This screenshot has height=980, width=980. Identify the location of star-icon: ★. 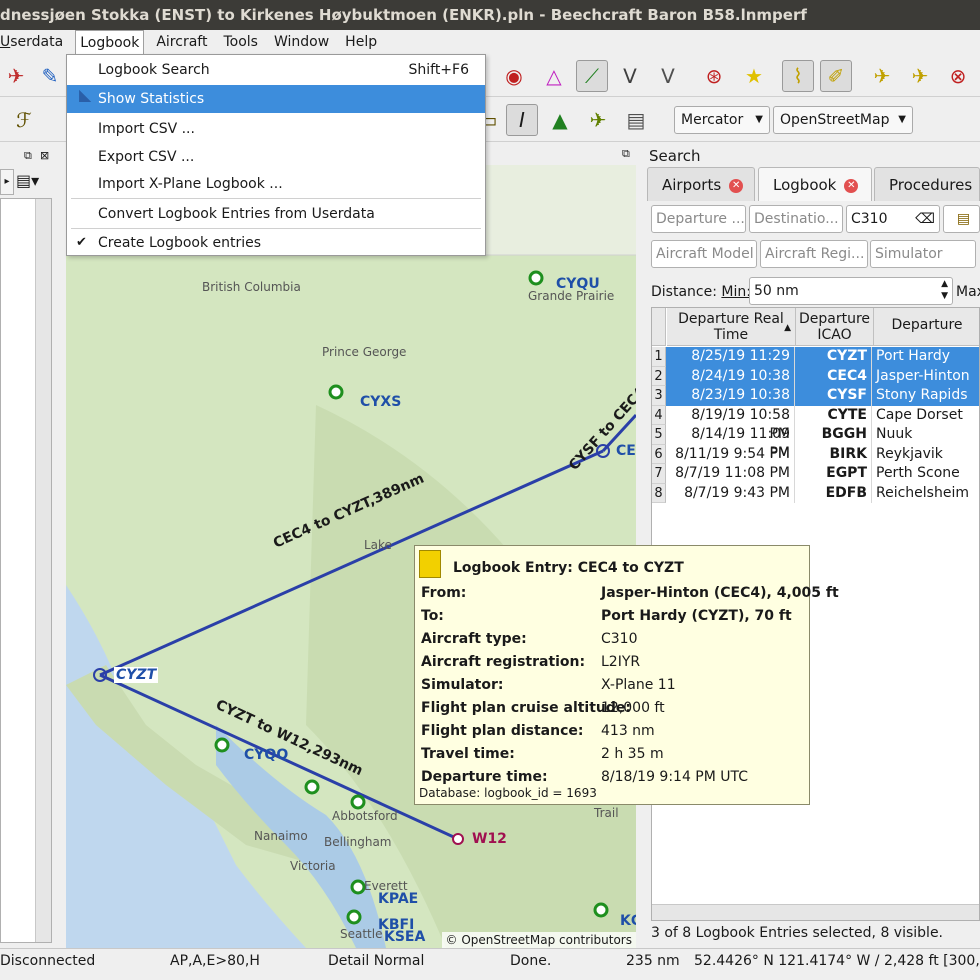
(754, 76).